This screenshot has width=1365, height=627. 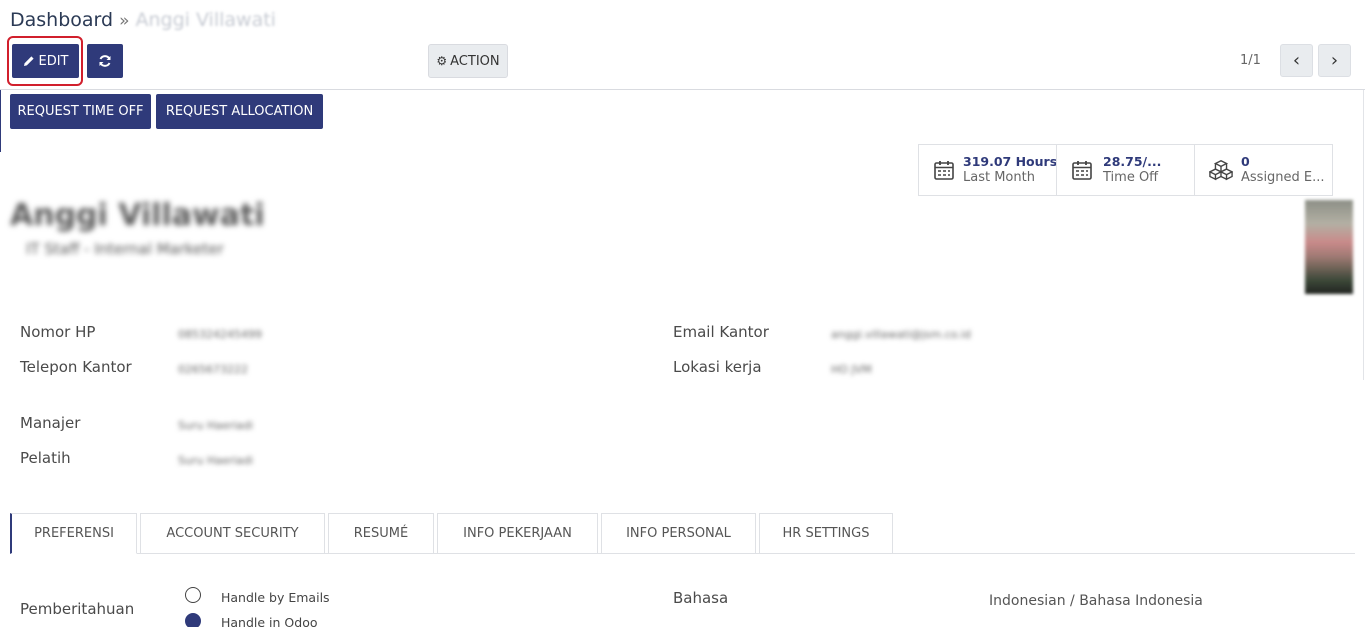 I want to click on chevron-right-icon: ›, so click(x=1334, y=60).